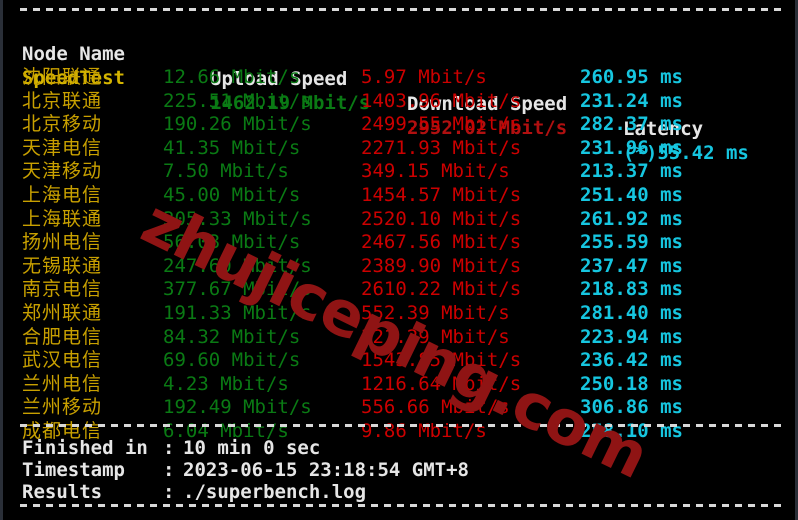 The width and height of the screenshot is (798, 520). What do you see at coordinates (62, 336) in the screenshot?
I see `cell-node-name: 合肥电信` at bounding box center [62, 336].